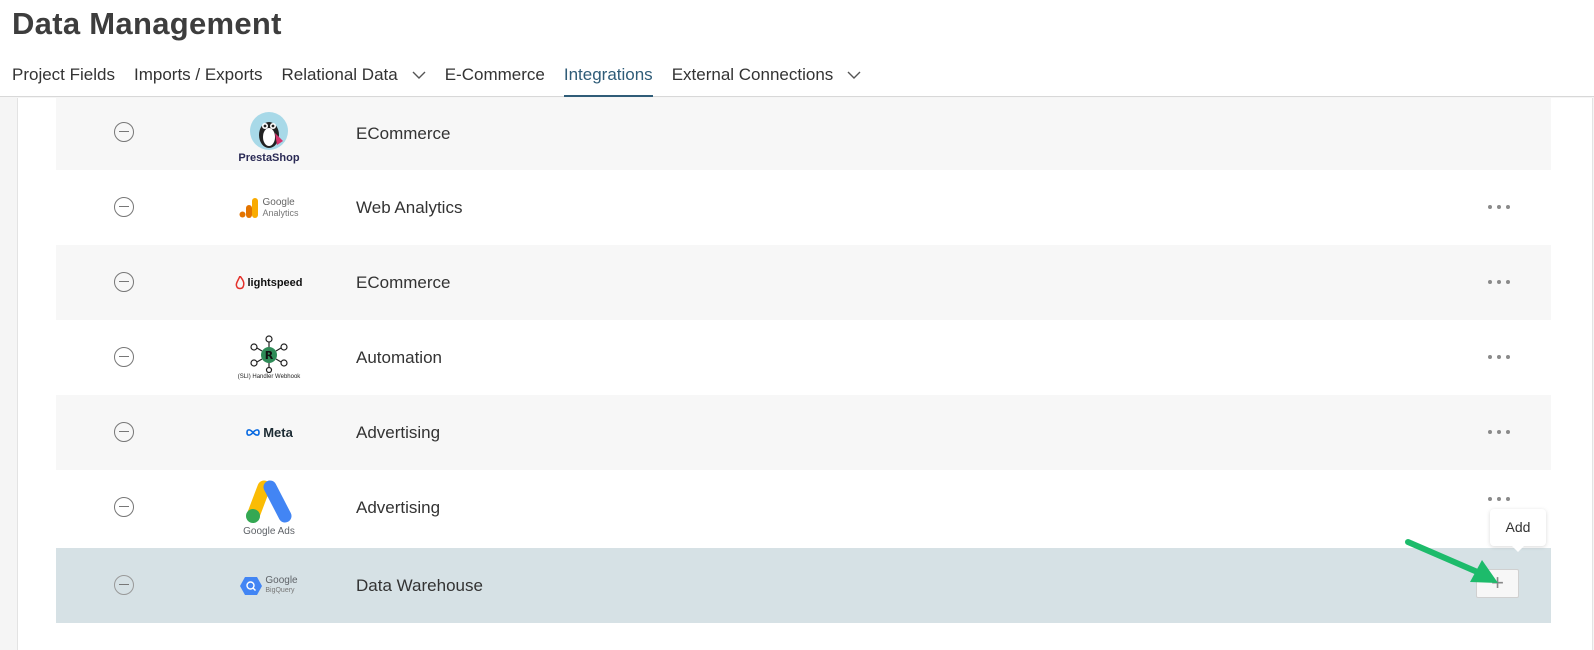 This screenshot has height=650, width=1594. What do you see at coordinates (803, 507) in the screenshot?
I see `integration-row: Google Ads Advertising` at bounding box center [803, 507].